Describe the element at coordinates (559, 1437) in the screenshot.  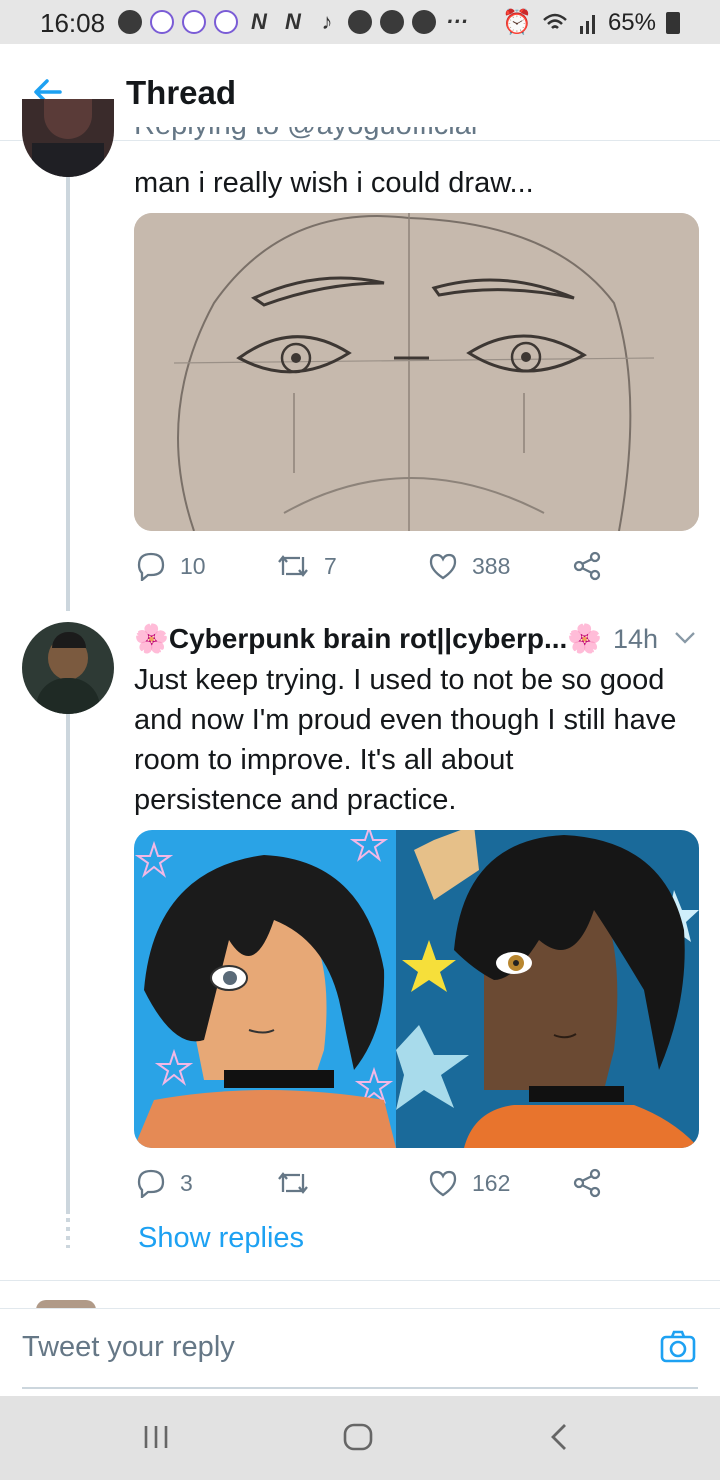
I see `back-icon` at that location.